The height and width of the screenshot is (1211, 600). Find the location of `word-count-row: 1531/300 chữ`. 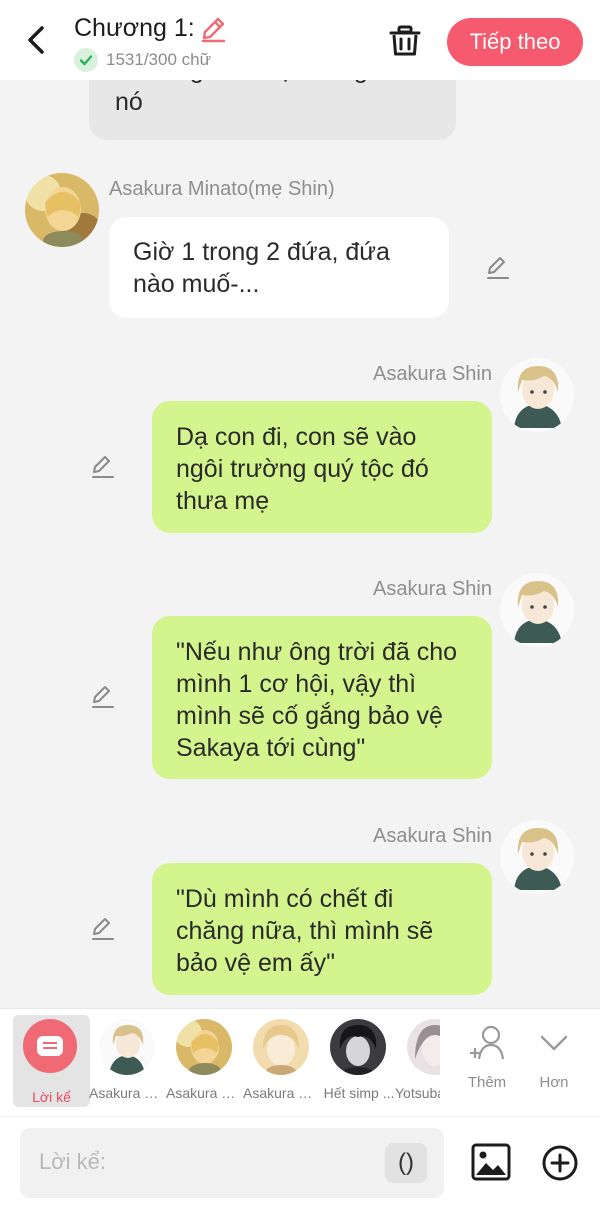

word-count-row: 1531/300 chữ is located at coordinates (142, 60).